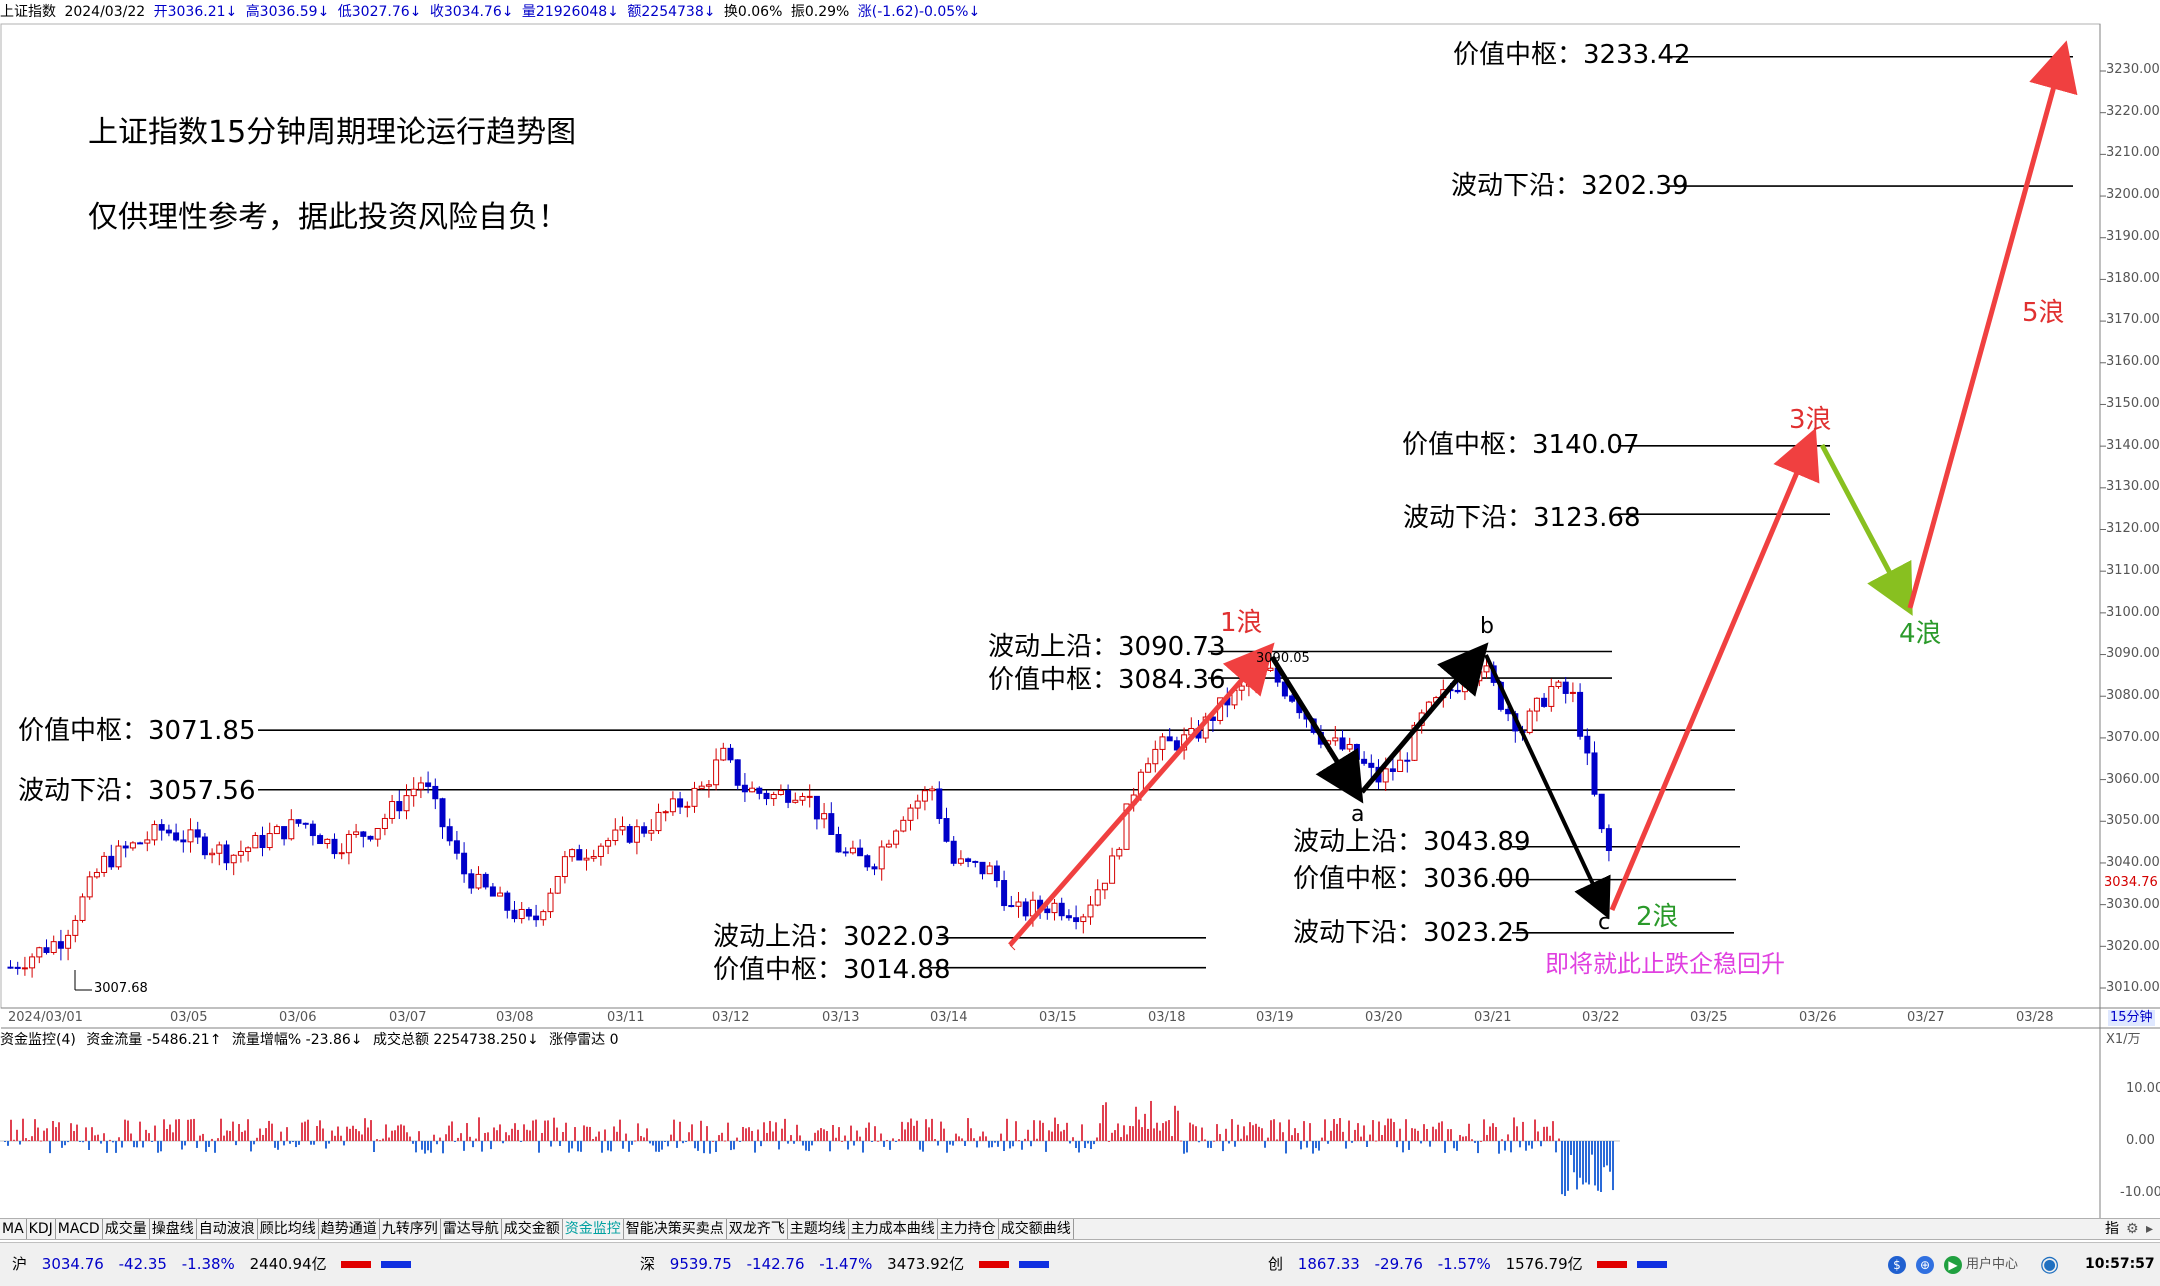 The width and height of the screenshot is (2160, 1286). What do you see at coordinates (1522, 518) in the screenshot?
I see `level-label: 波动下沿：3123.68` at bounding box center [1522, 518].